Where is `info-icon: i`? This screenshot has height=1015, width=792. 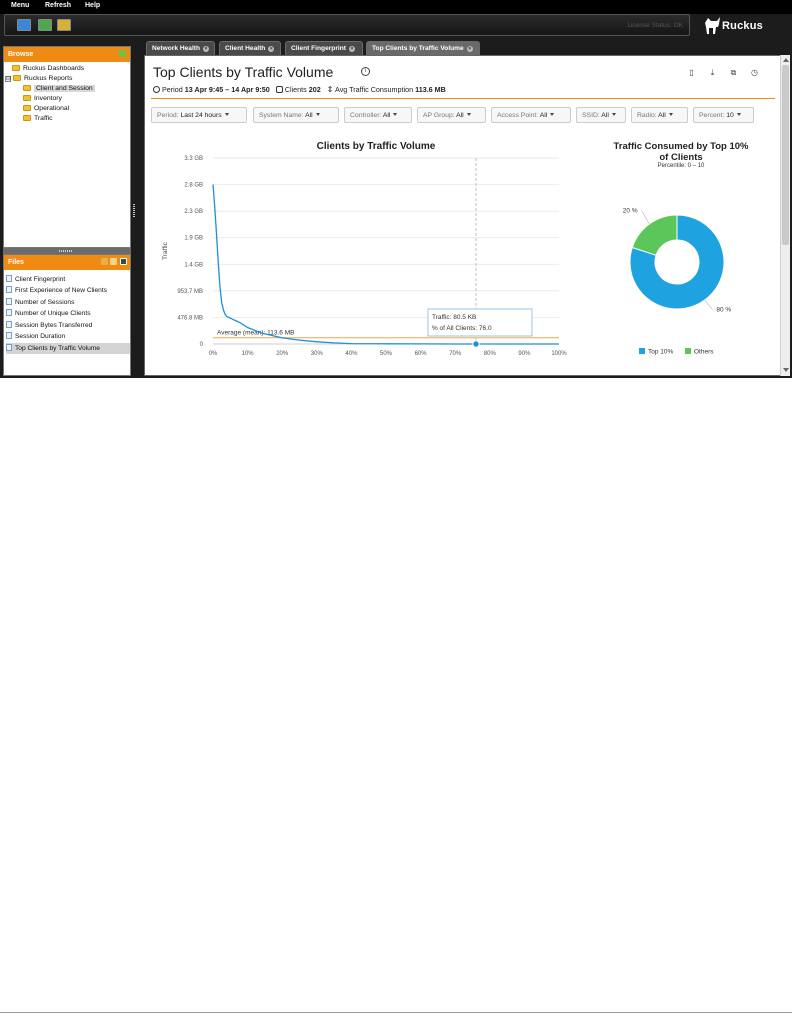
info-icon: i is located at coordinates (365, 71).